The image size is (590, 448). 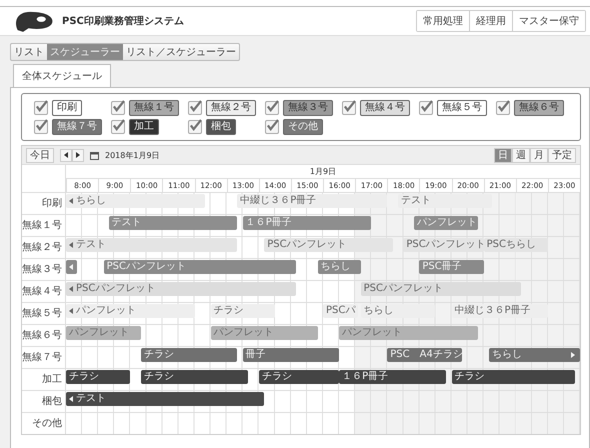 What do you see at coordinates (221, 127) in the screenshot?
I see `filter-label: 梱包` at bounding box center [221, 127].